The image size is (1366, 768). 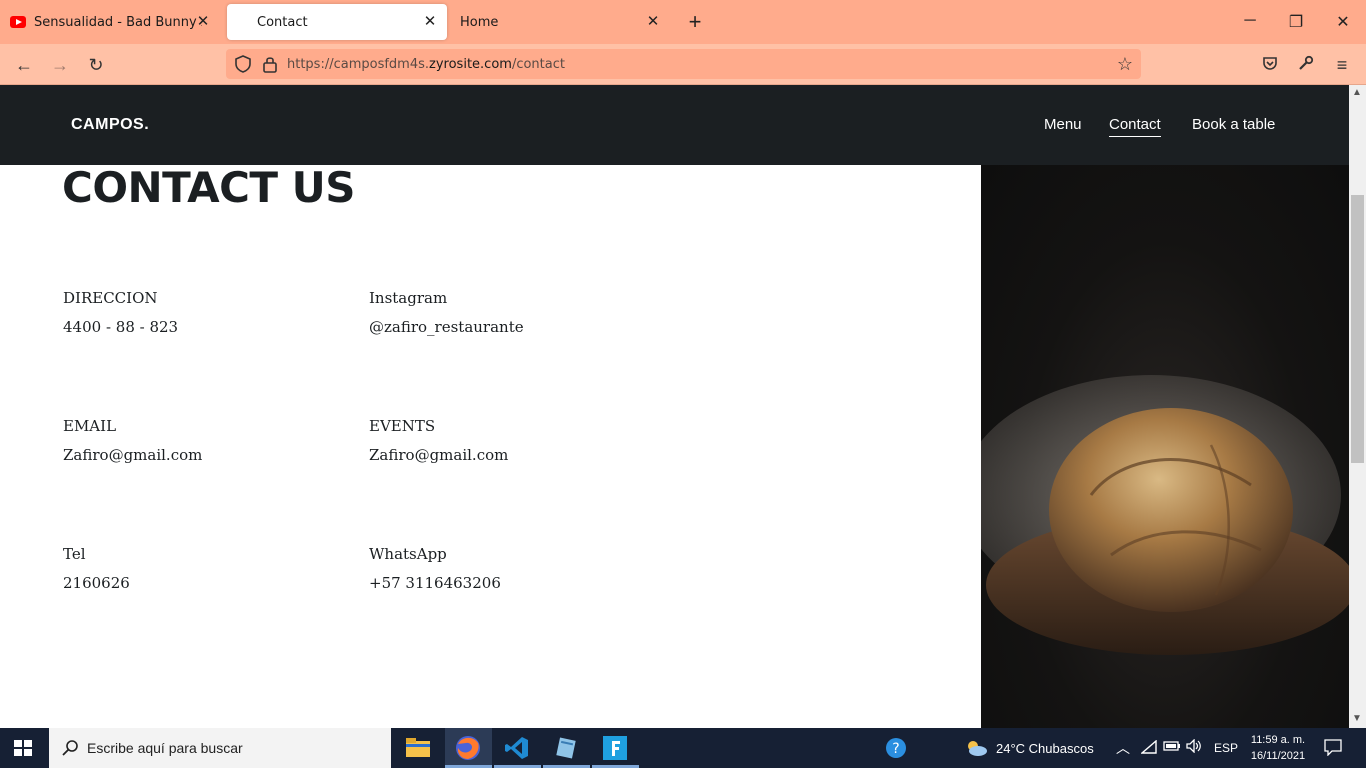 I want to click on volume-icon, so click(x=1194, y=747).